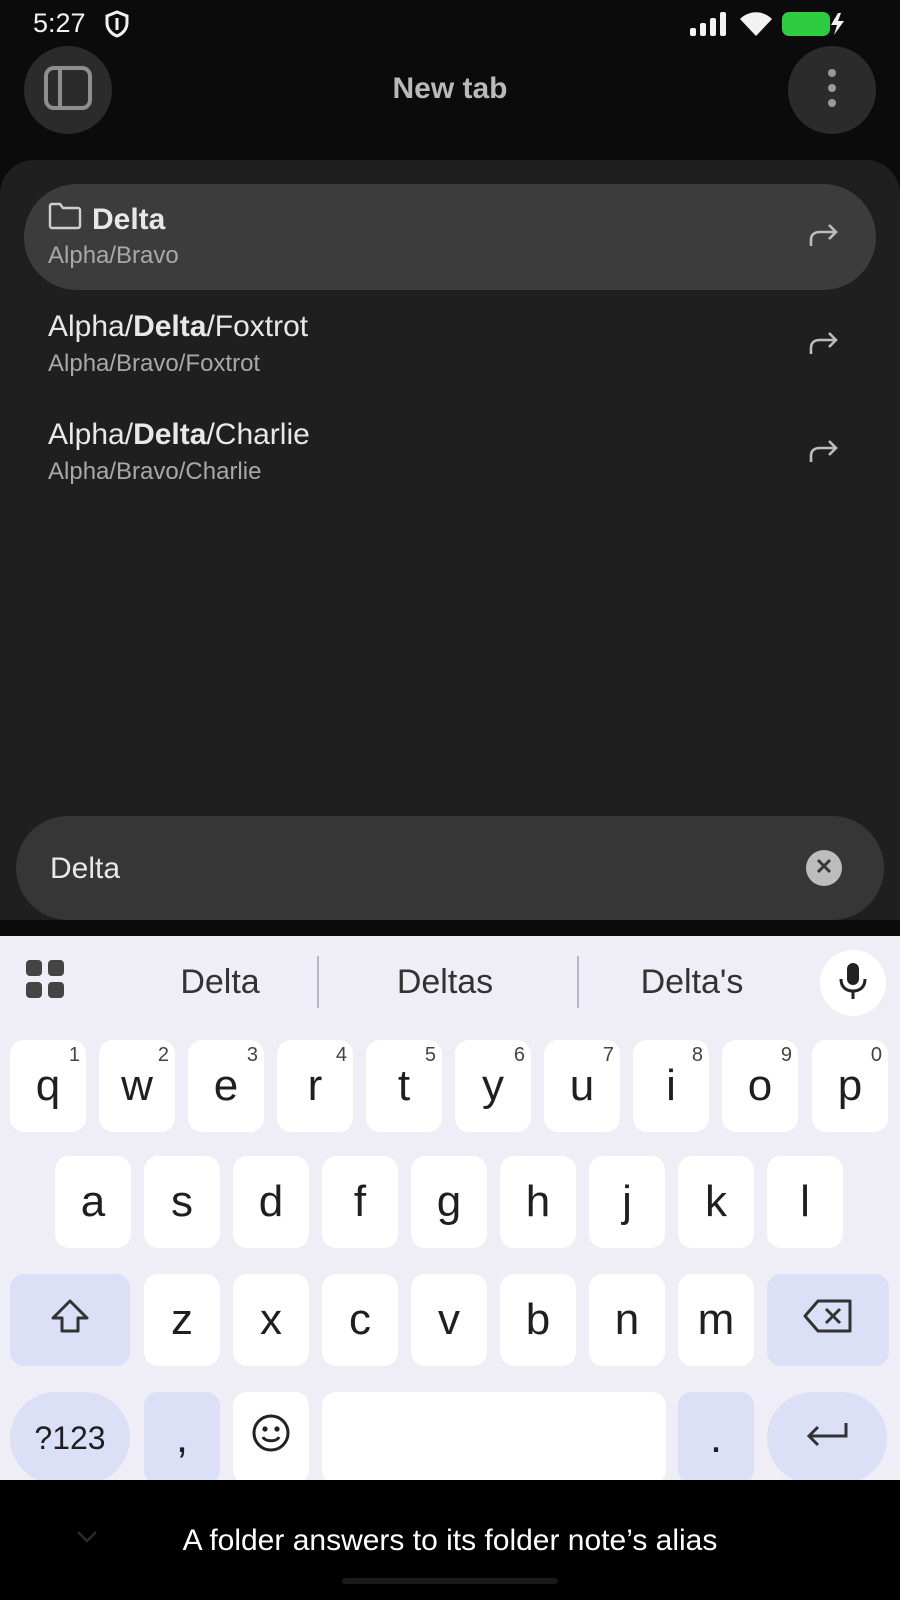  I want to click on search-result: Delta Alpha/Bravo, so click(450, 237).